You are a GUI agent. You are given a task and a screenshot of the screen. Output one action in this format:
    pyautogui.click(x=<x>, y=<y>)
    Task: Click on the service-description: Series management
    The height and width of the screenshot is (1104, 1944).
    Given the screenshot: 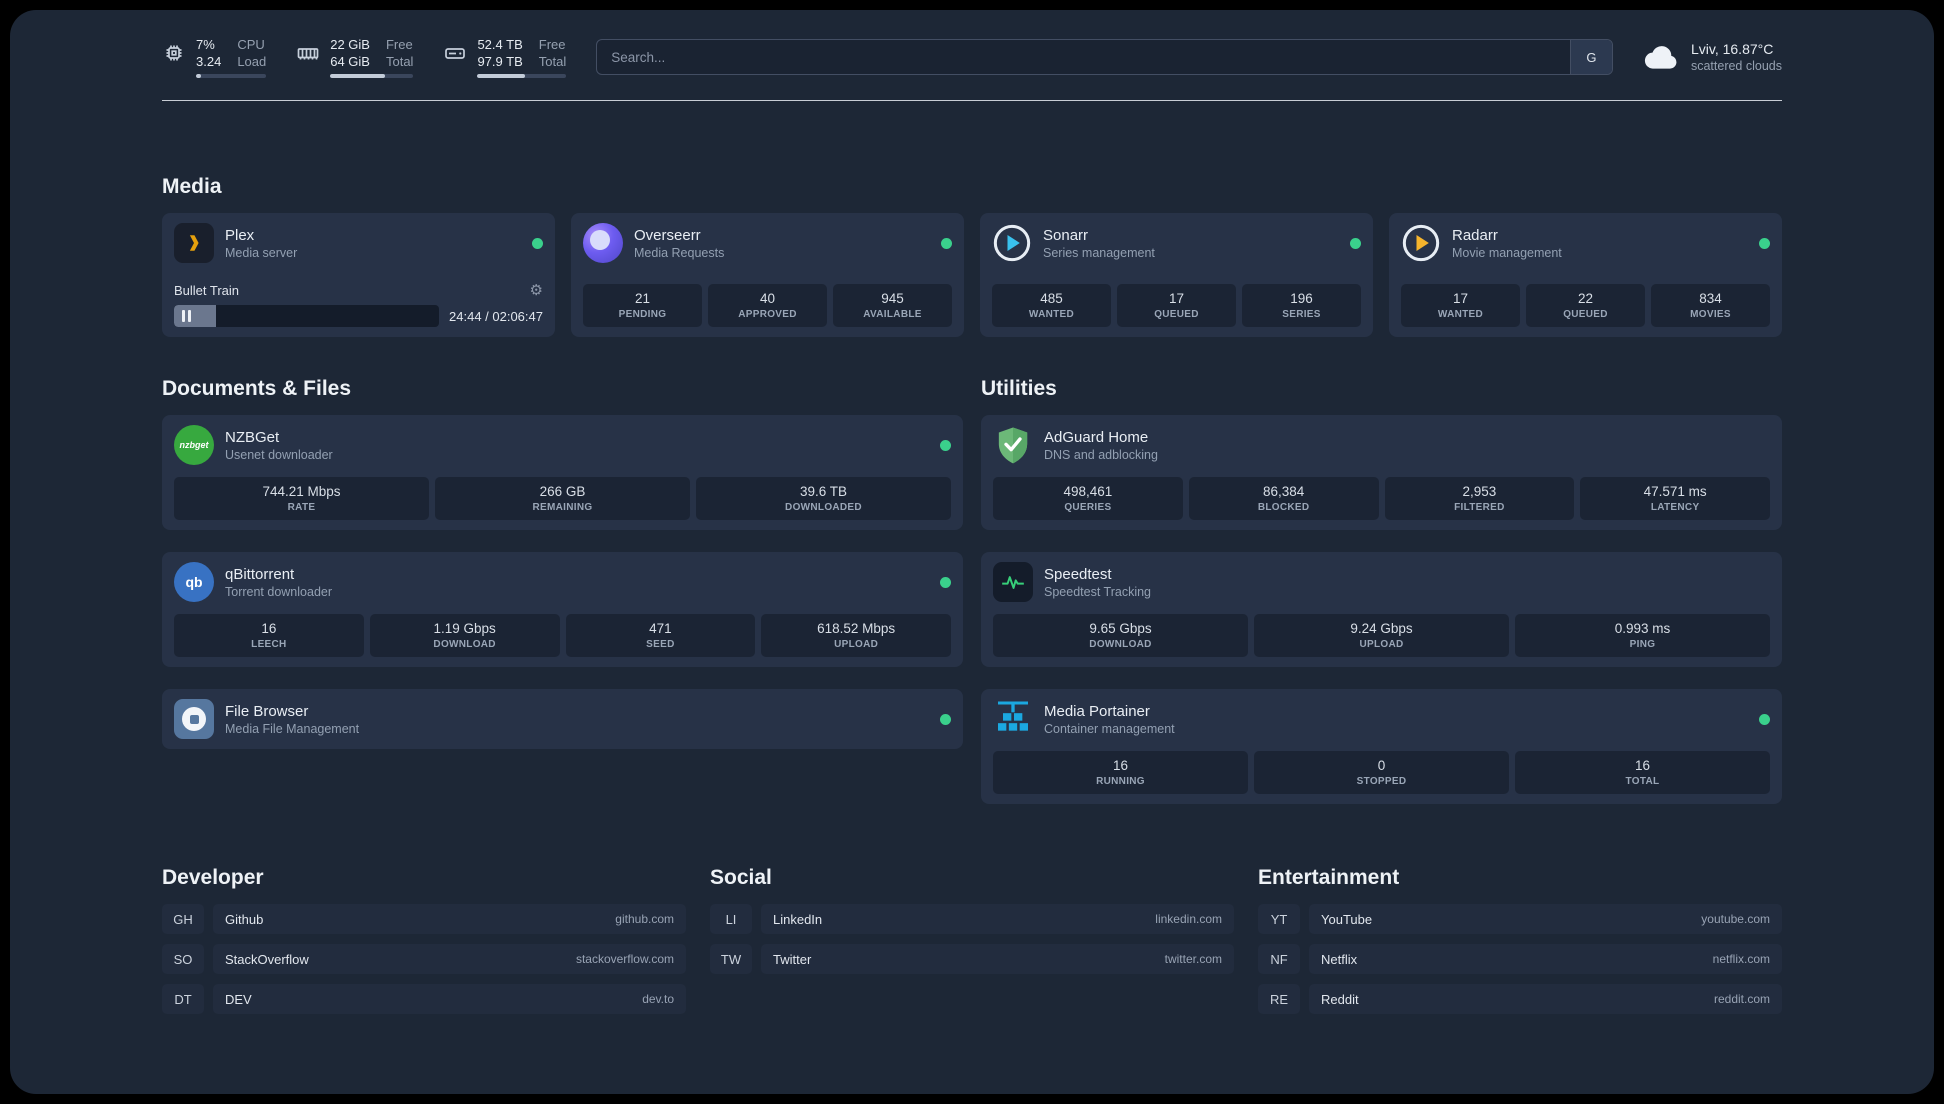 What is the action you would take?
    pyautogui.click(x=1099, y=252)
    